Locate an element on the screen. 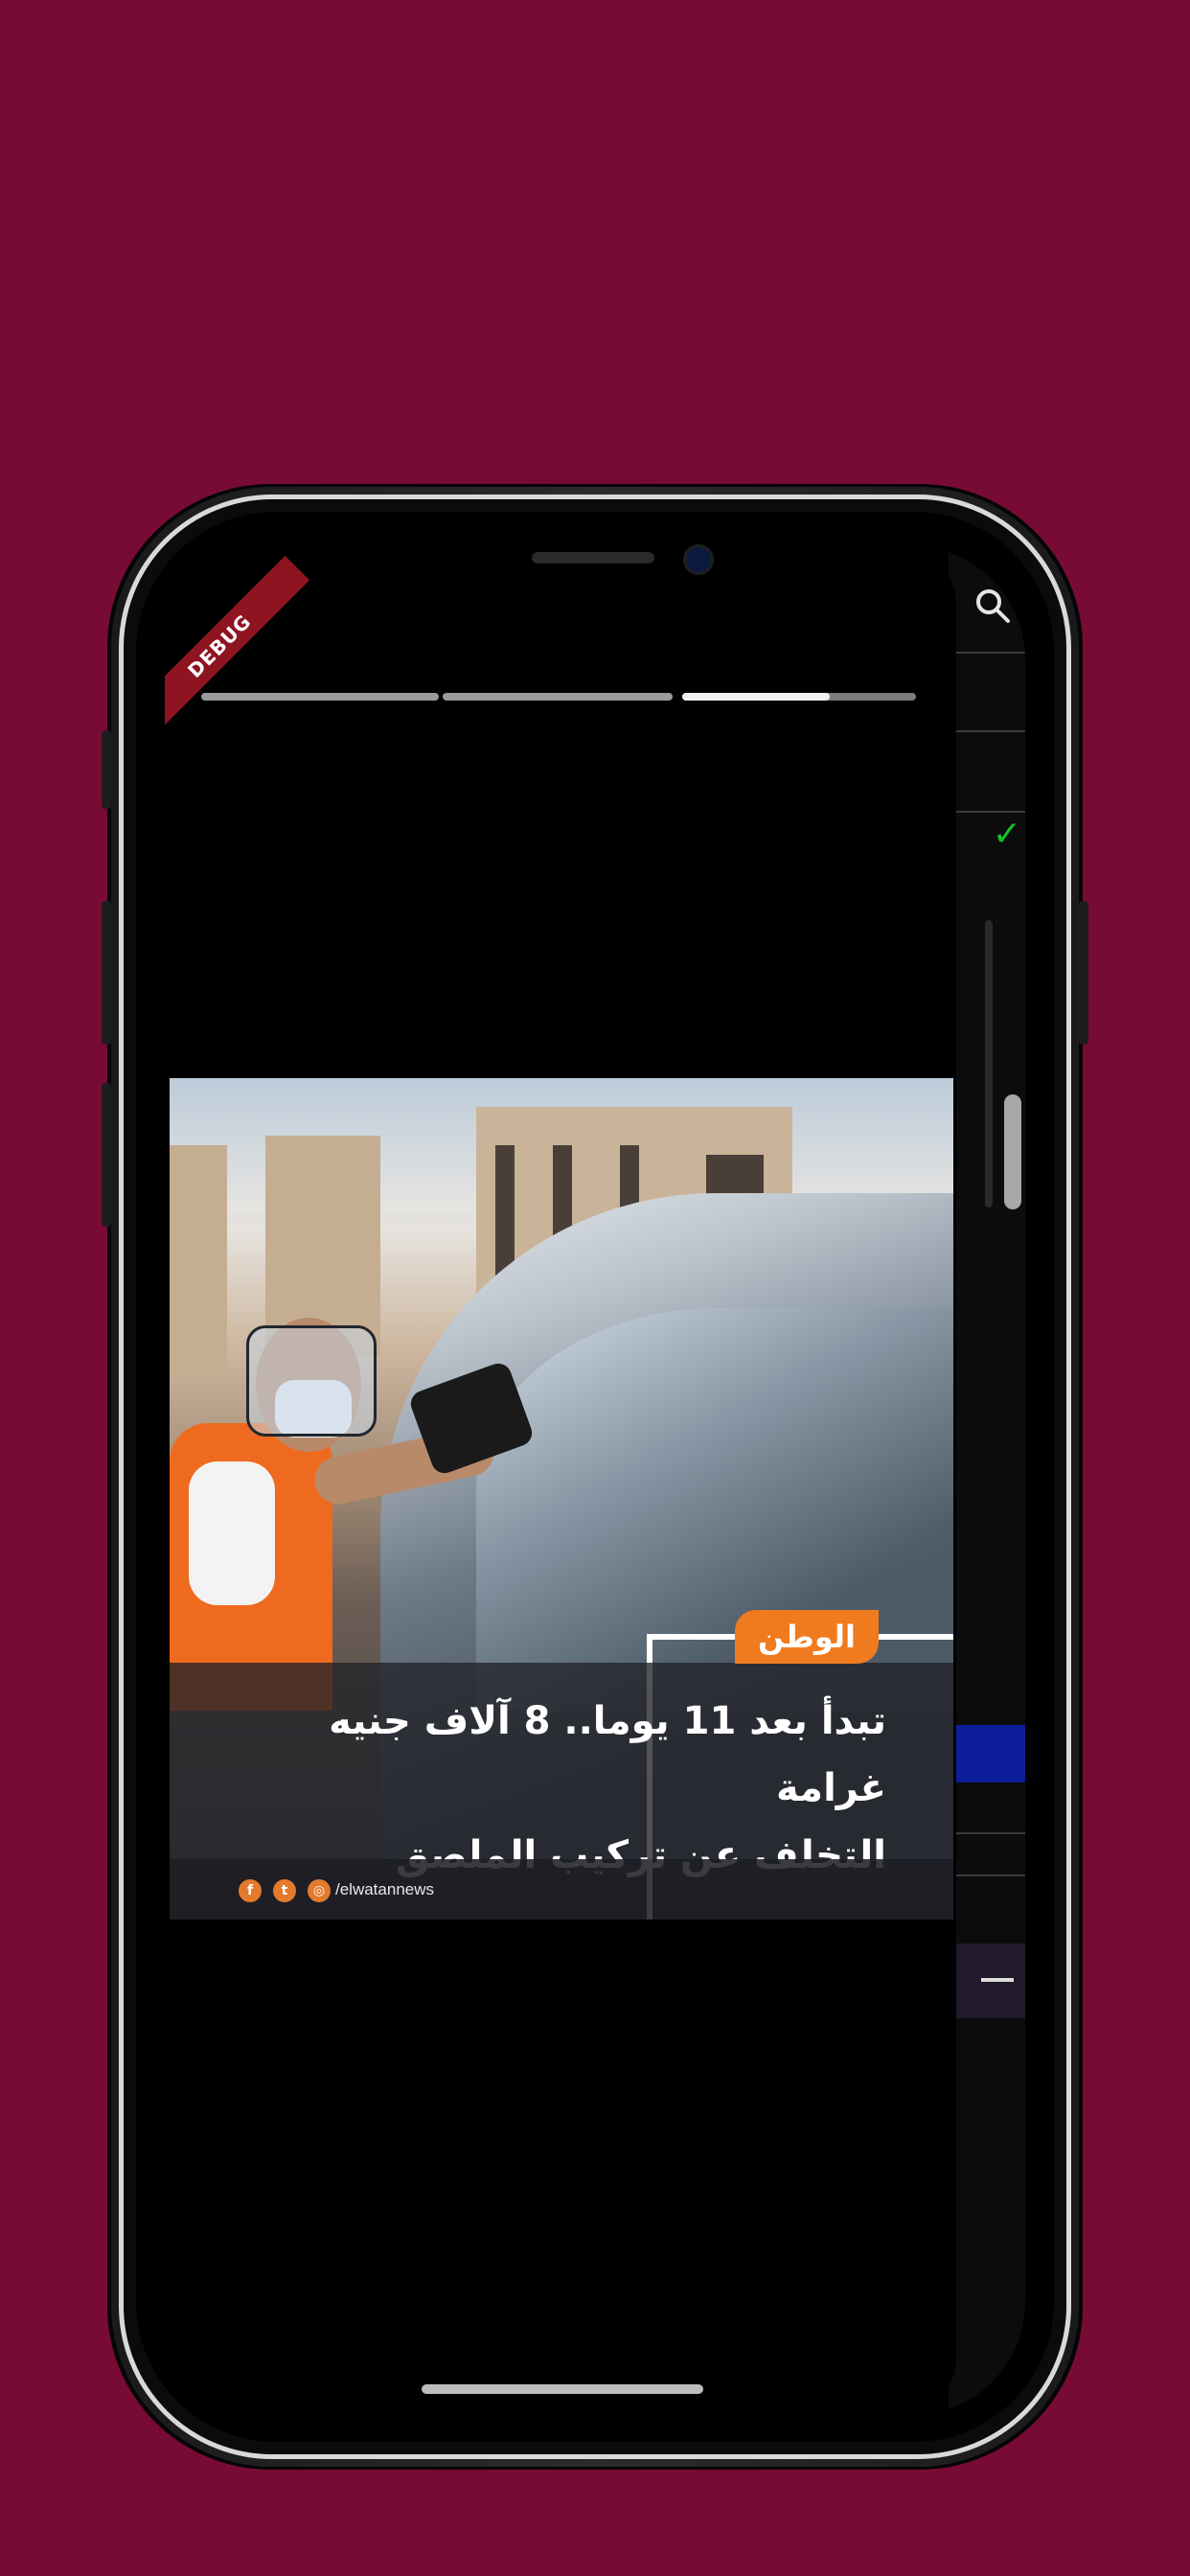 The image size is (1190, 2576). search-icon is located at coordinates (992, 605).